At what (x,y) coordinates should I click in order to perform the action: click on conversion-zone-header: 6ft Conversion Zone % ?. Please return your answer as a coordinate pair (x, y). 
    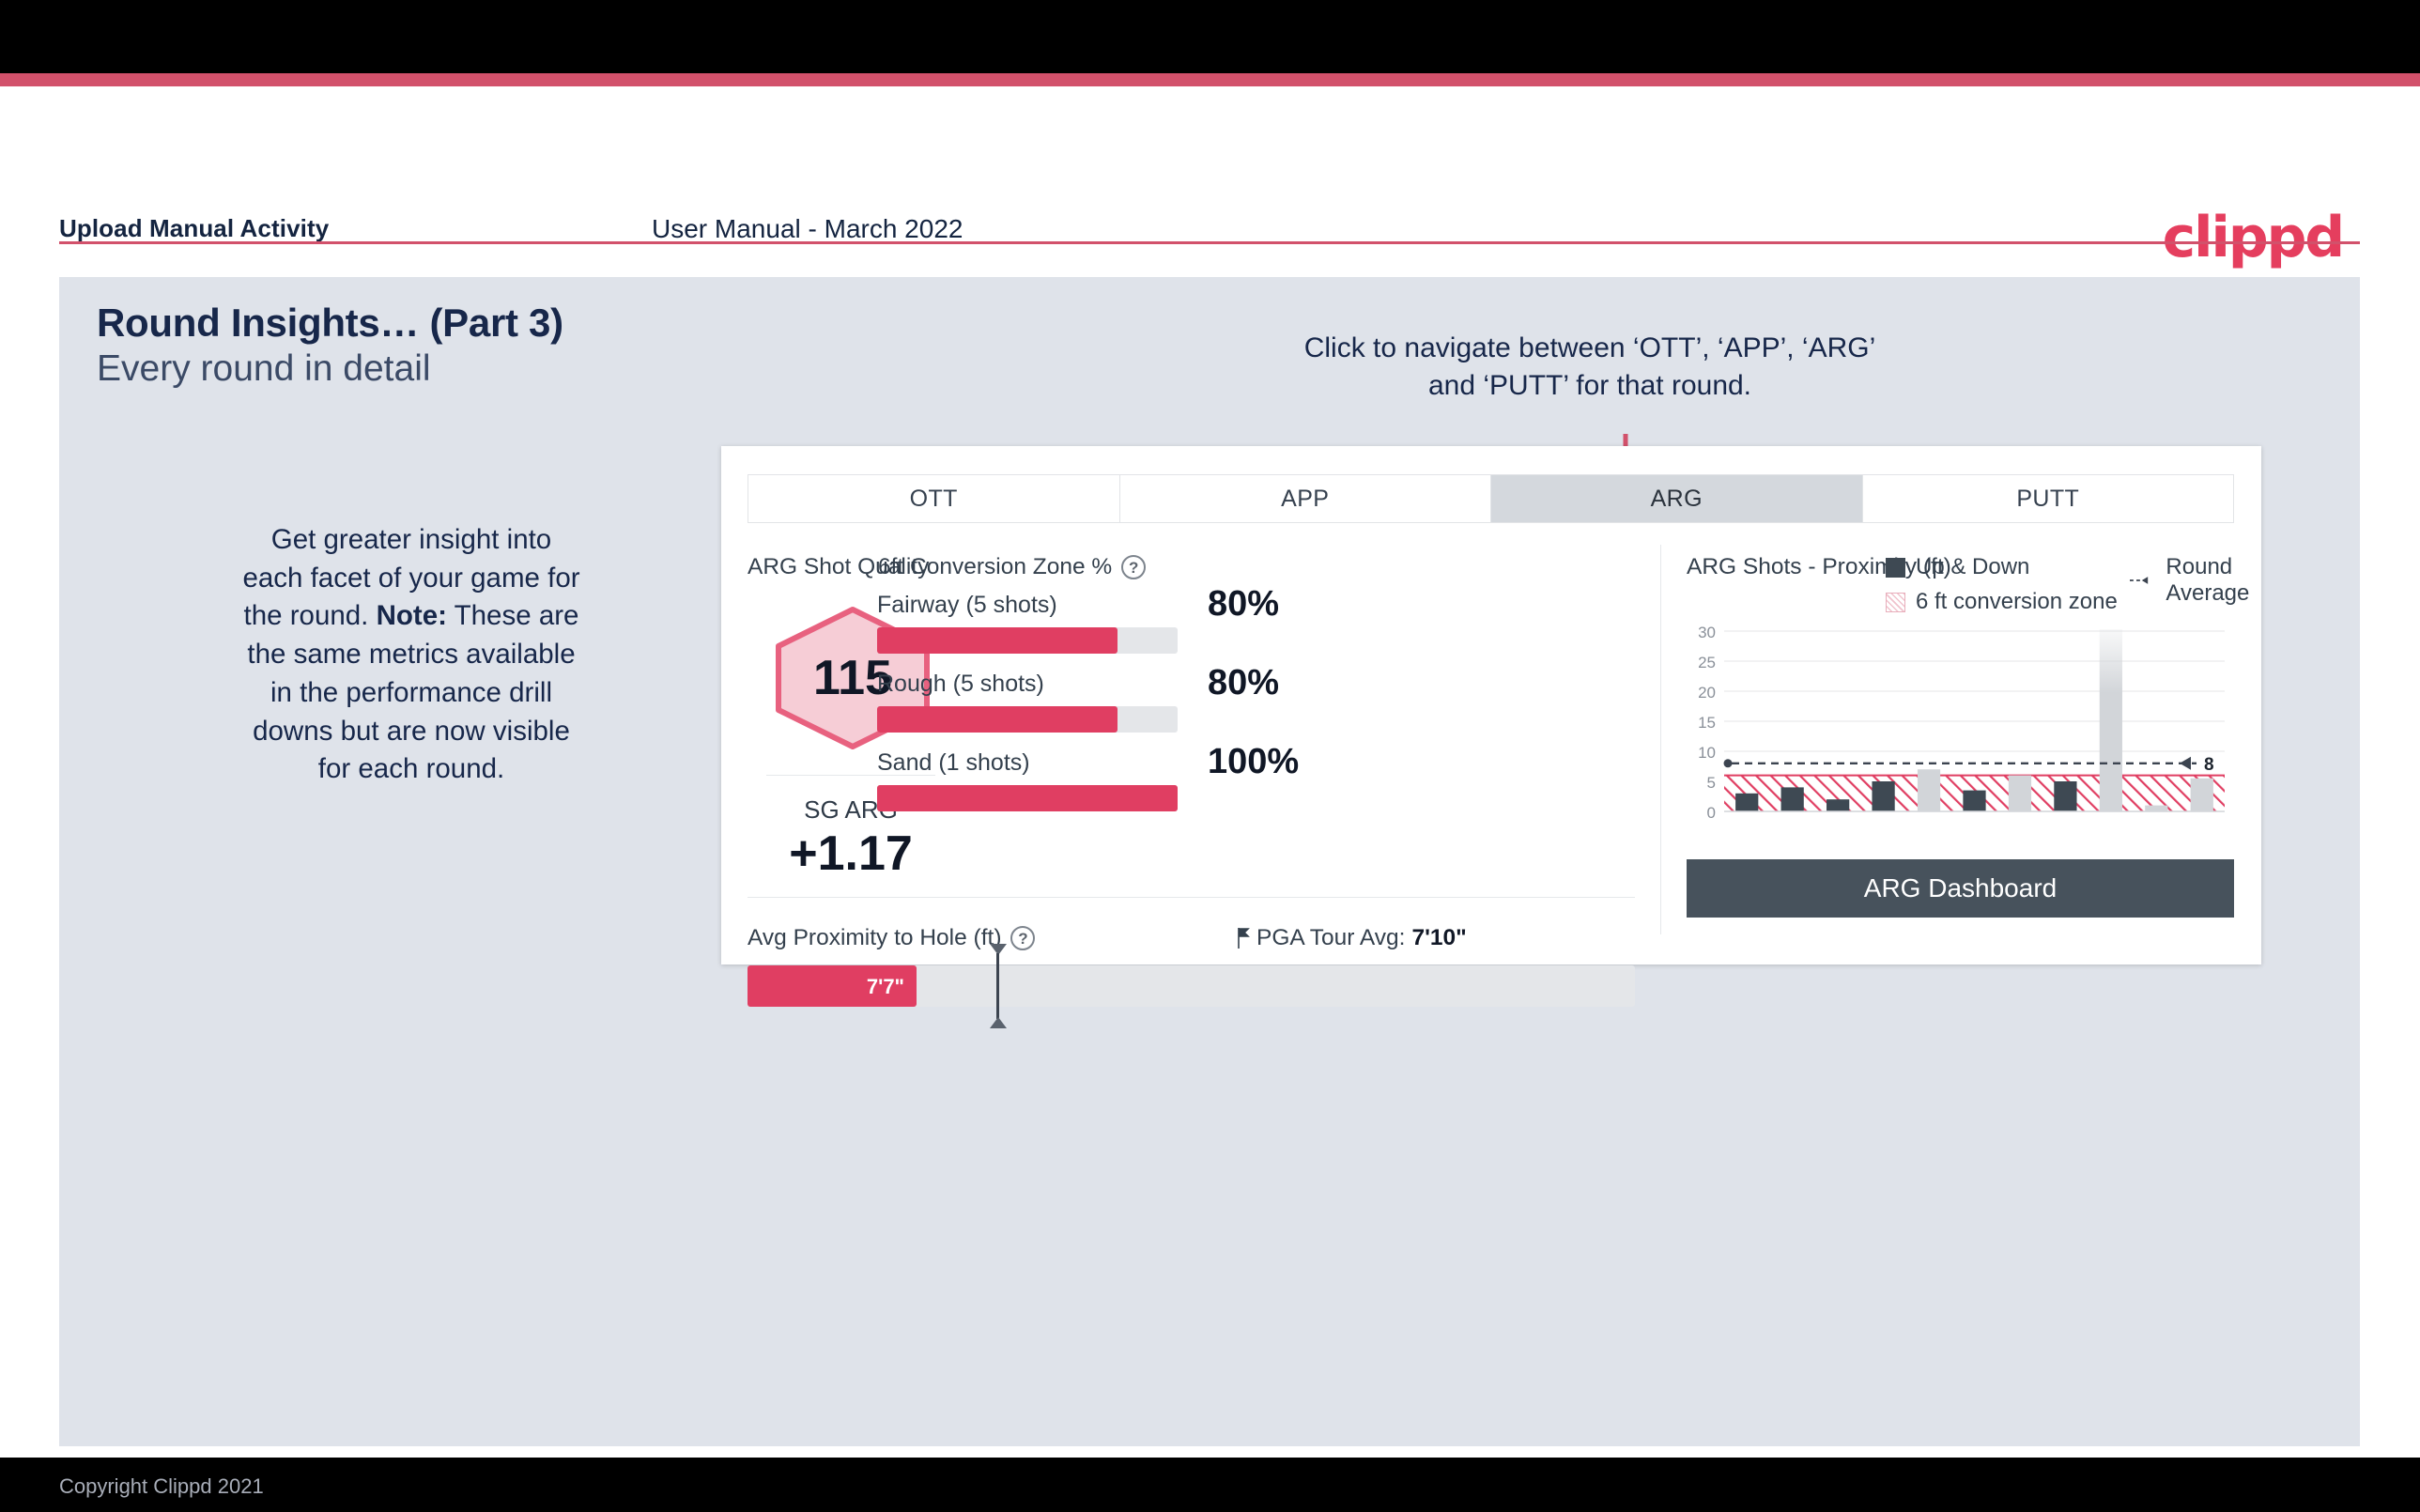
    Looking at the image, I should click on (1012, 567).